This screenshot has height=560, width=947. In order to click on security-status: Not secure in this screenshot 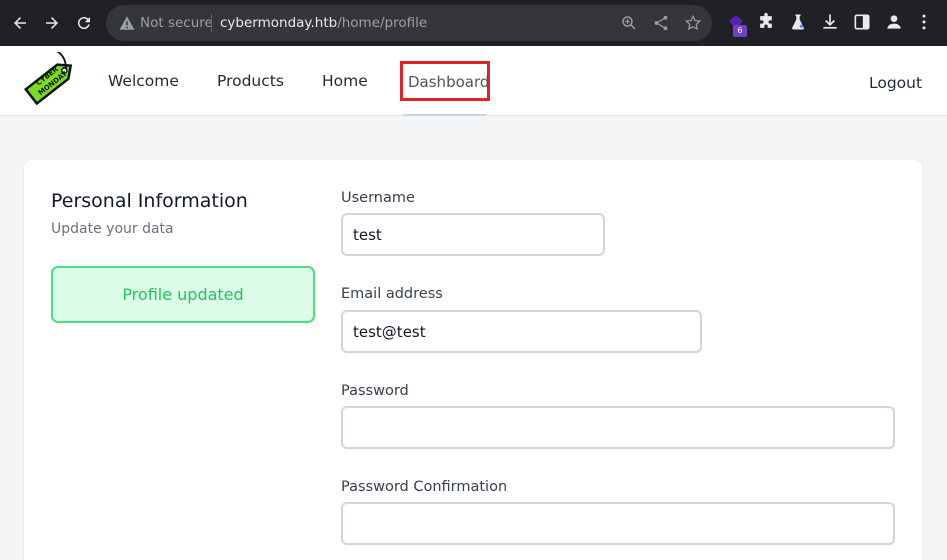, I will do `click(176, 23)`.